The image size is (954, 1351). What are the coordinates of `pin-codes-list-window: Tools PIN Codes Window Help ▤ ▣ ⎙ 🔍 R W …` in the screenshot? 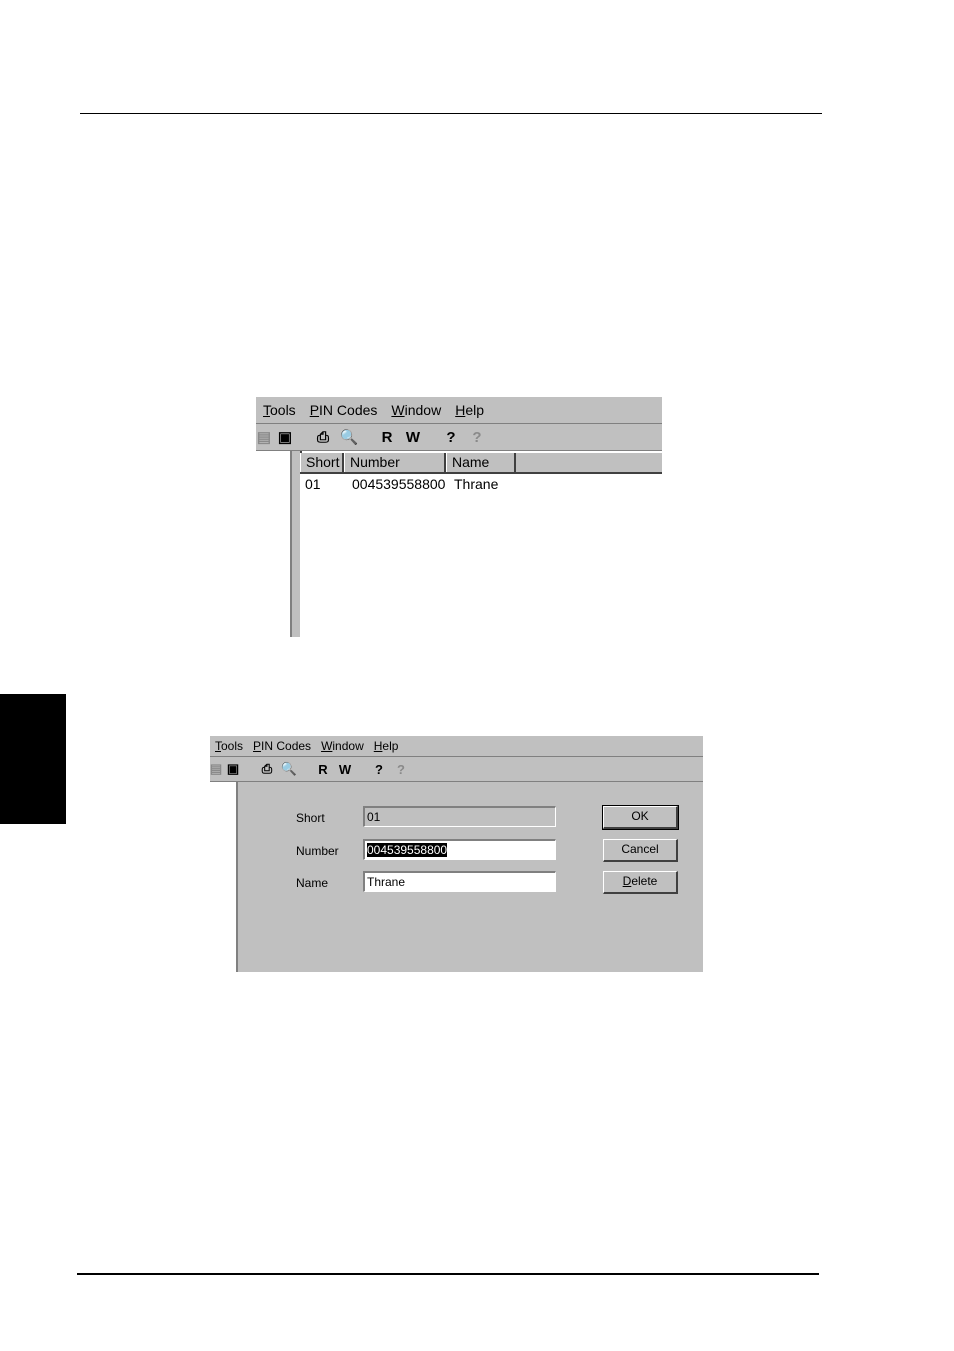 It's located at (459, 517).